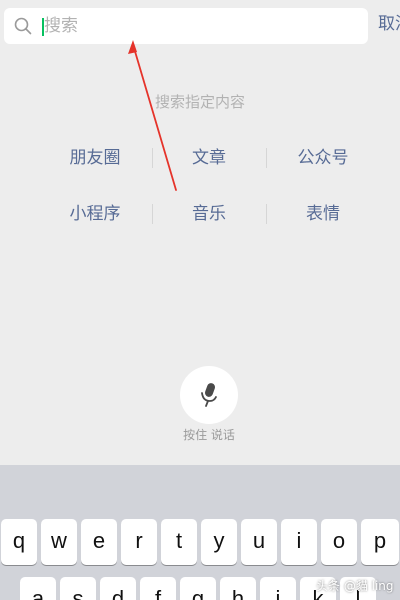 This screenshot has height=600, width=400. I want to click on key-s: s, so click(78, 588).